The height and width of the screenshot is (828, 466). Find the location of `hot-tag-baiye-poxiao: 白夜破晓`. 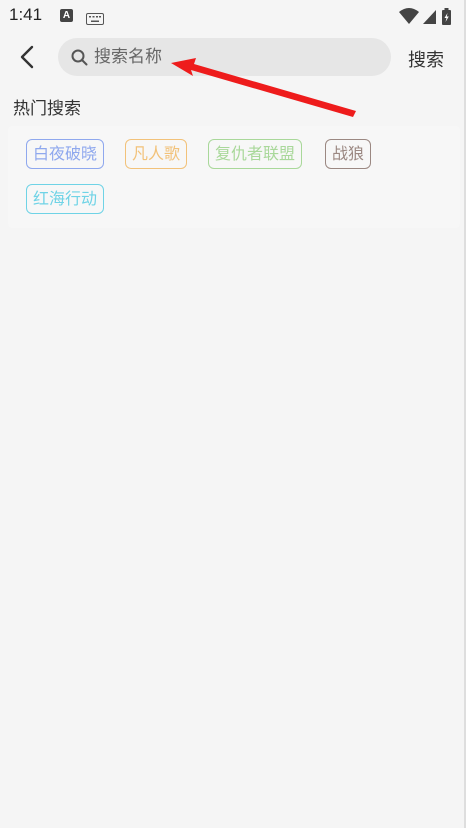

hot-tag-baiye-poxiao: 白夜破晓 is located at coordinates (65, 154).